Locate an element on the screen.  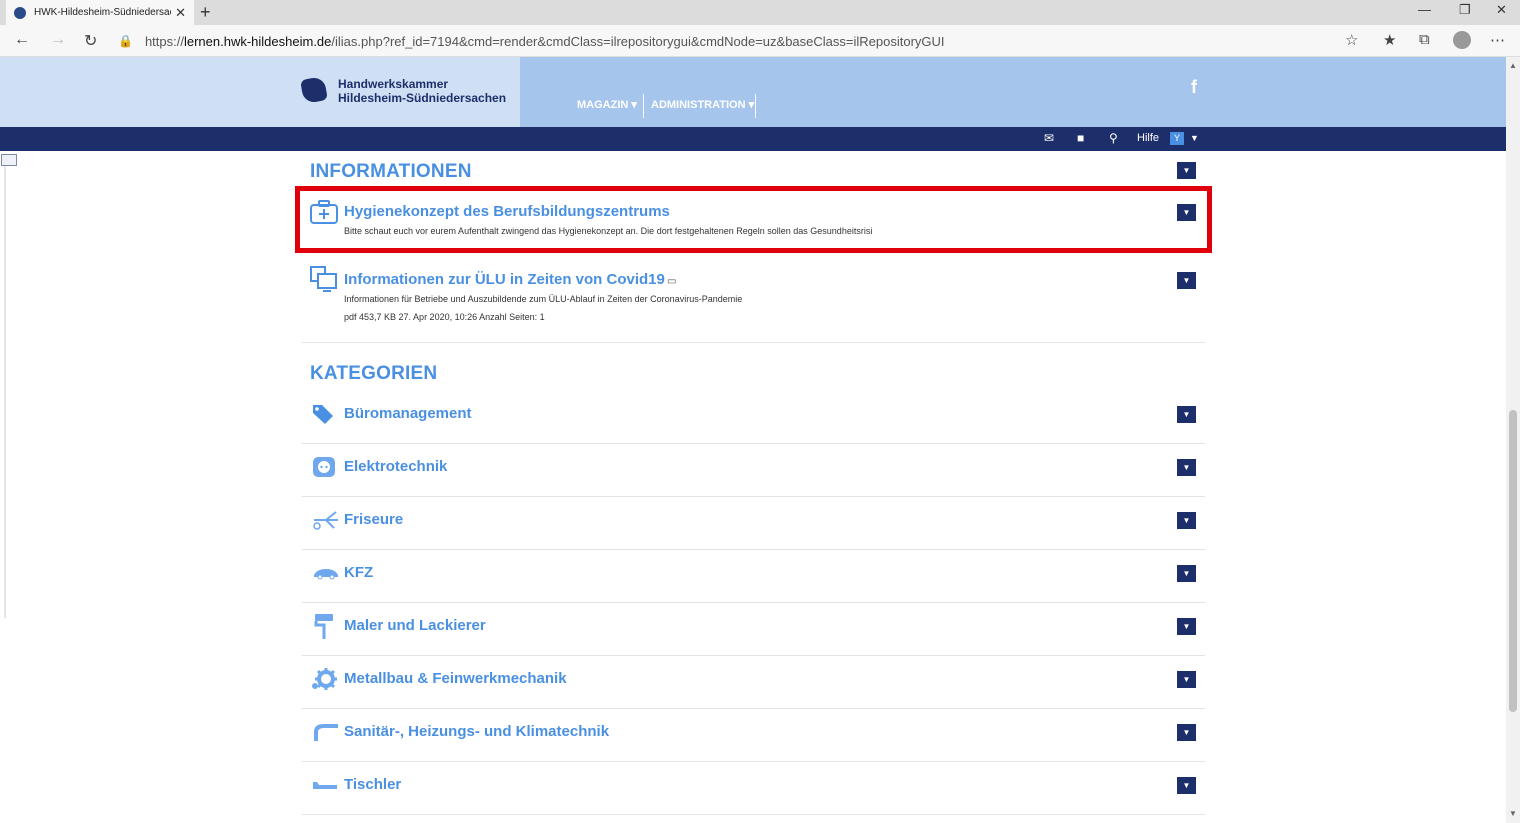
search-icon: ⚲ is located at coordinates (1113, 138).